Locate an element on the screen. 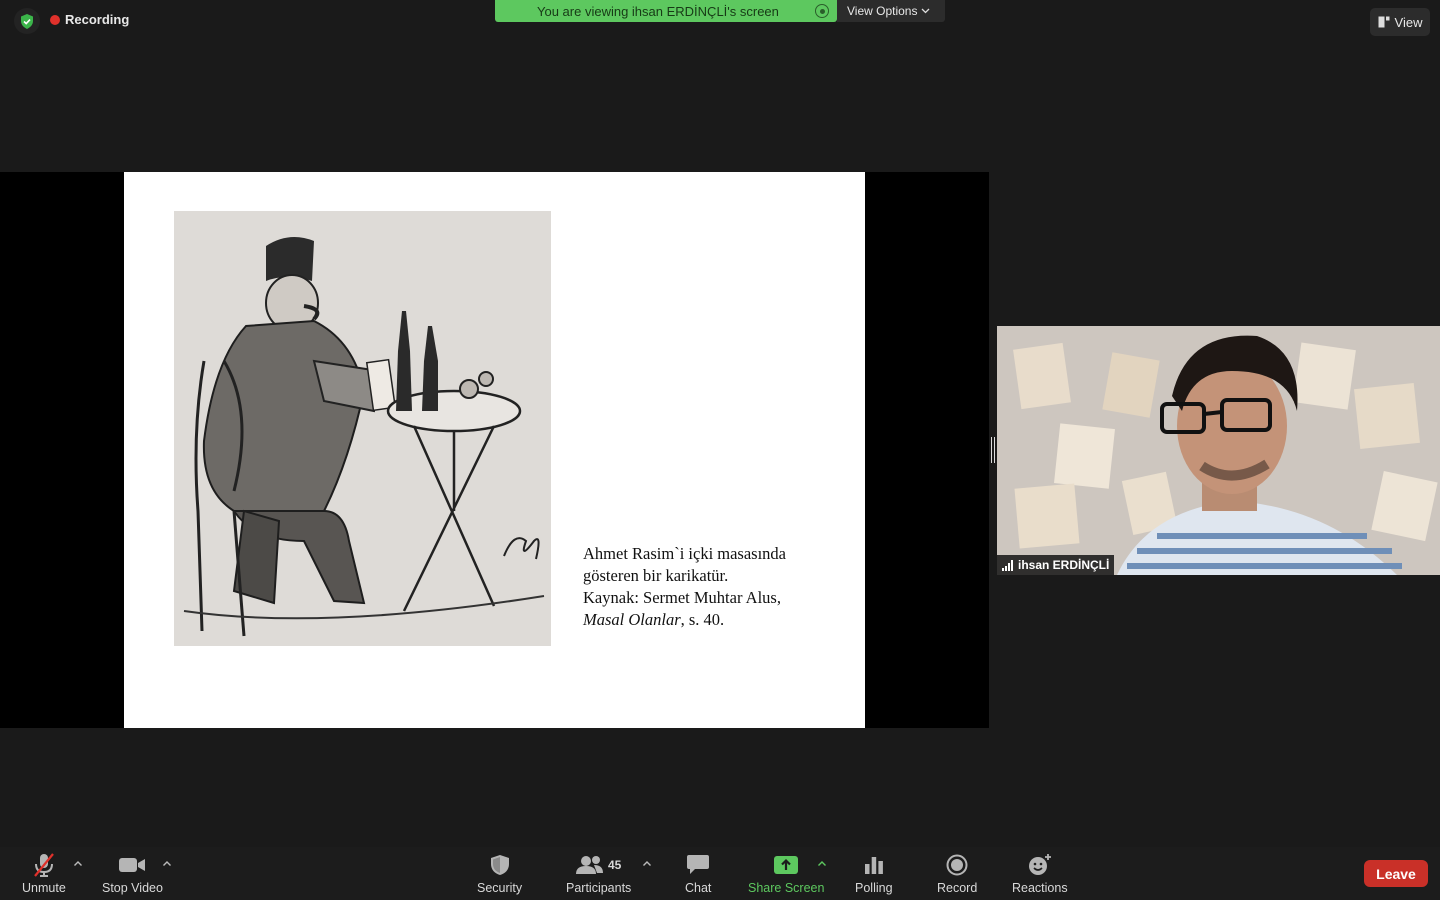 The image size is (1440, 900). layout-icon is located at coordinates (1384, 22).